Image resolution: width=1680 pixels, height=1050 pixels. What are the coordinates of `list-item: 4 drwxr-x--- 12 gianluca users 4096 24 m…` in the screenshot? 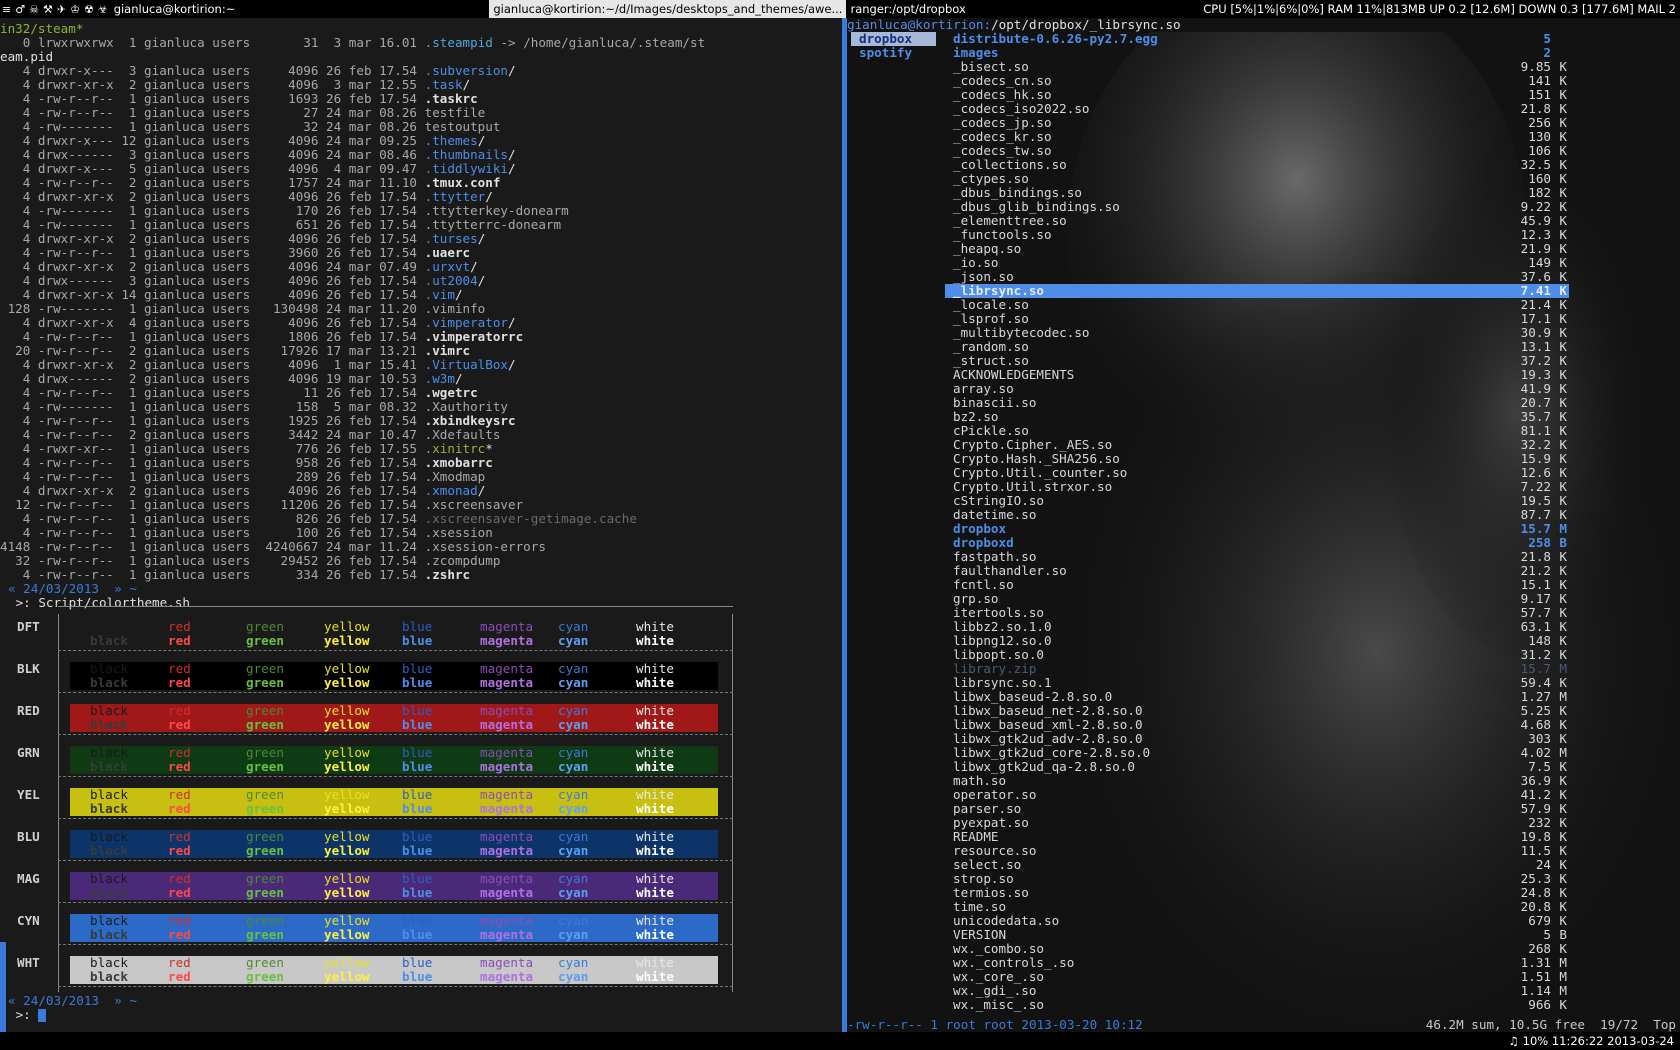 It's located at (243, 141).